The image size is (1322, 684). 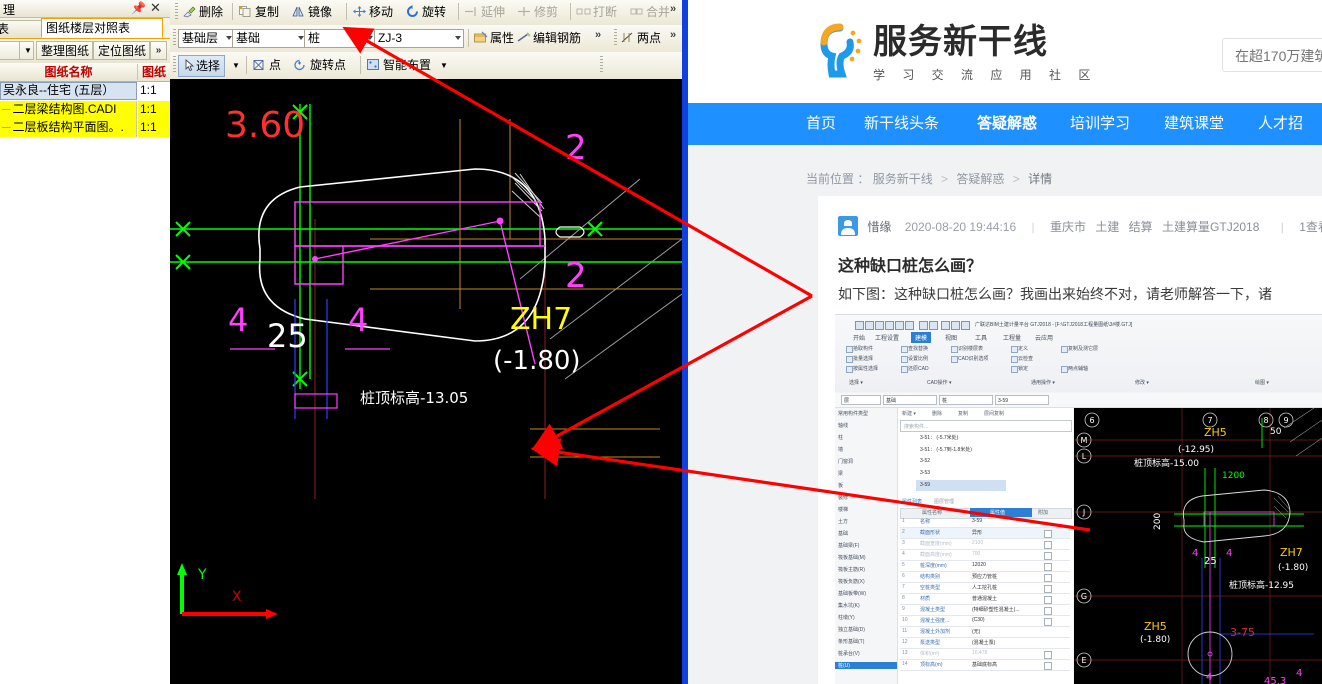 What do you see at coordinates (840, 485) in the screenshot?
I see `tree-item-slab: 板` at bounding box center [840, 485].